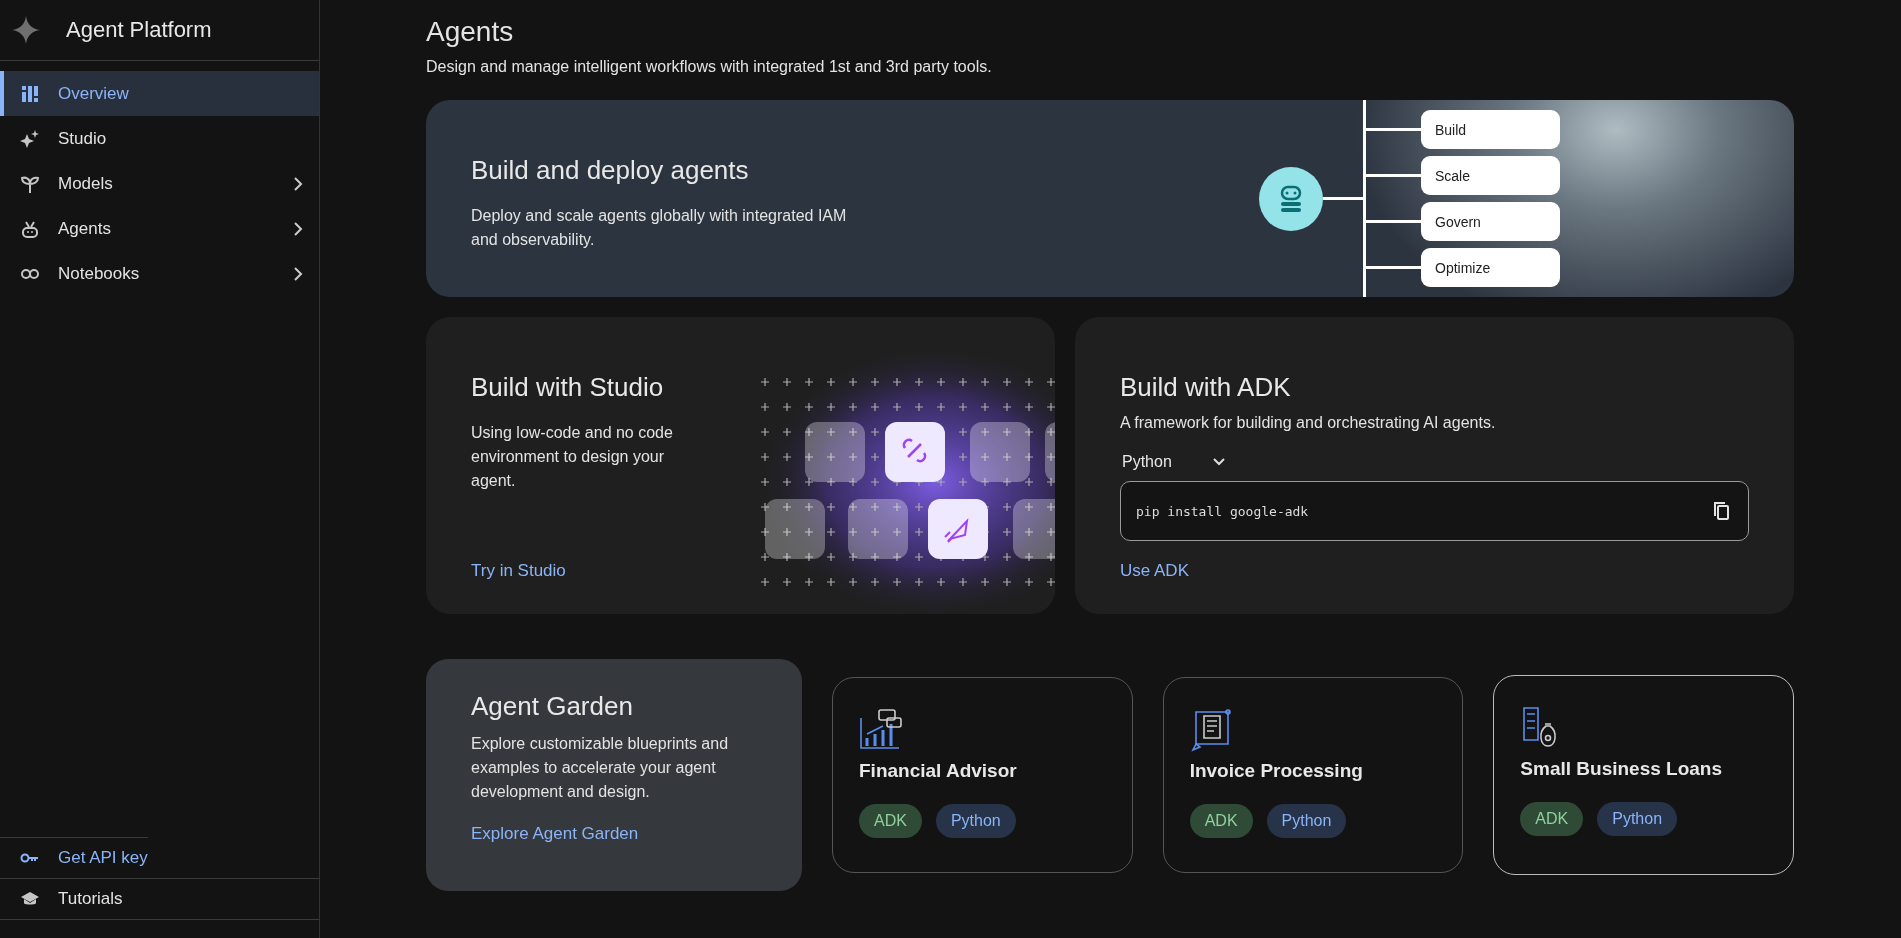 This screenshot has height=938, width=1901. I want to click on card-title: Build with Studio, so click(568, 387).